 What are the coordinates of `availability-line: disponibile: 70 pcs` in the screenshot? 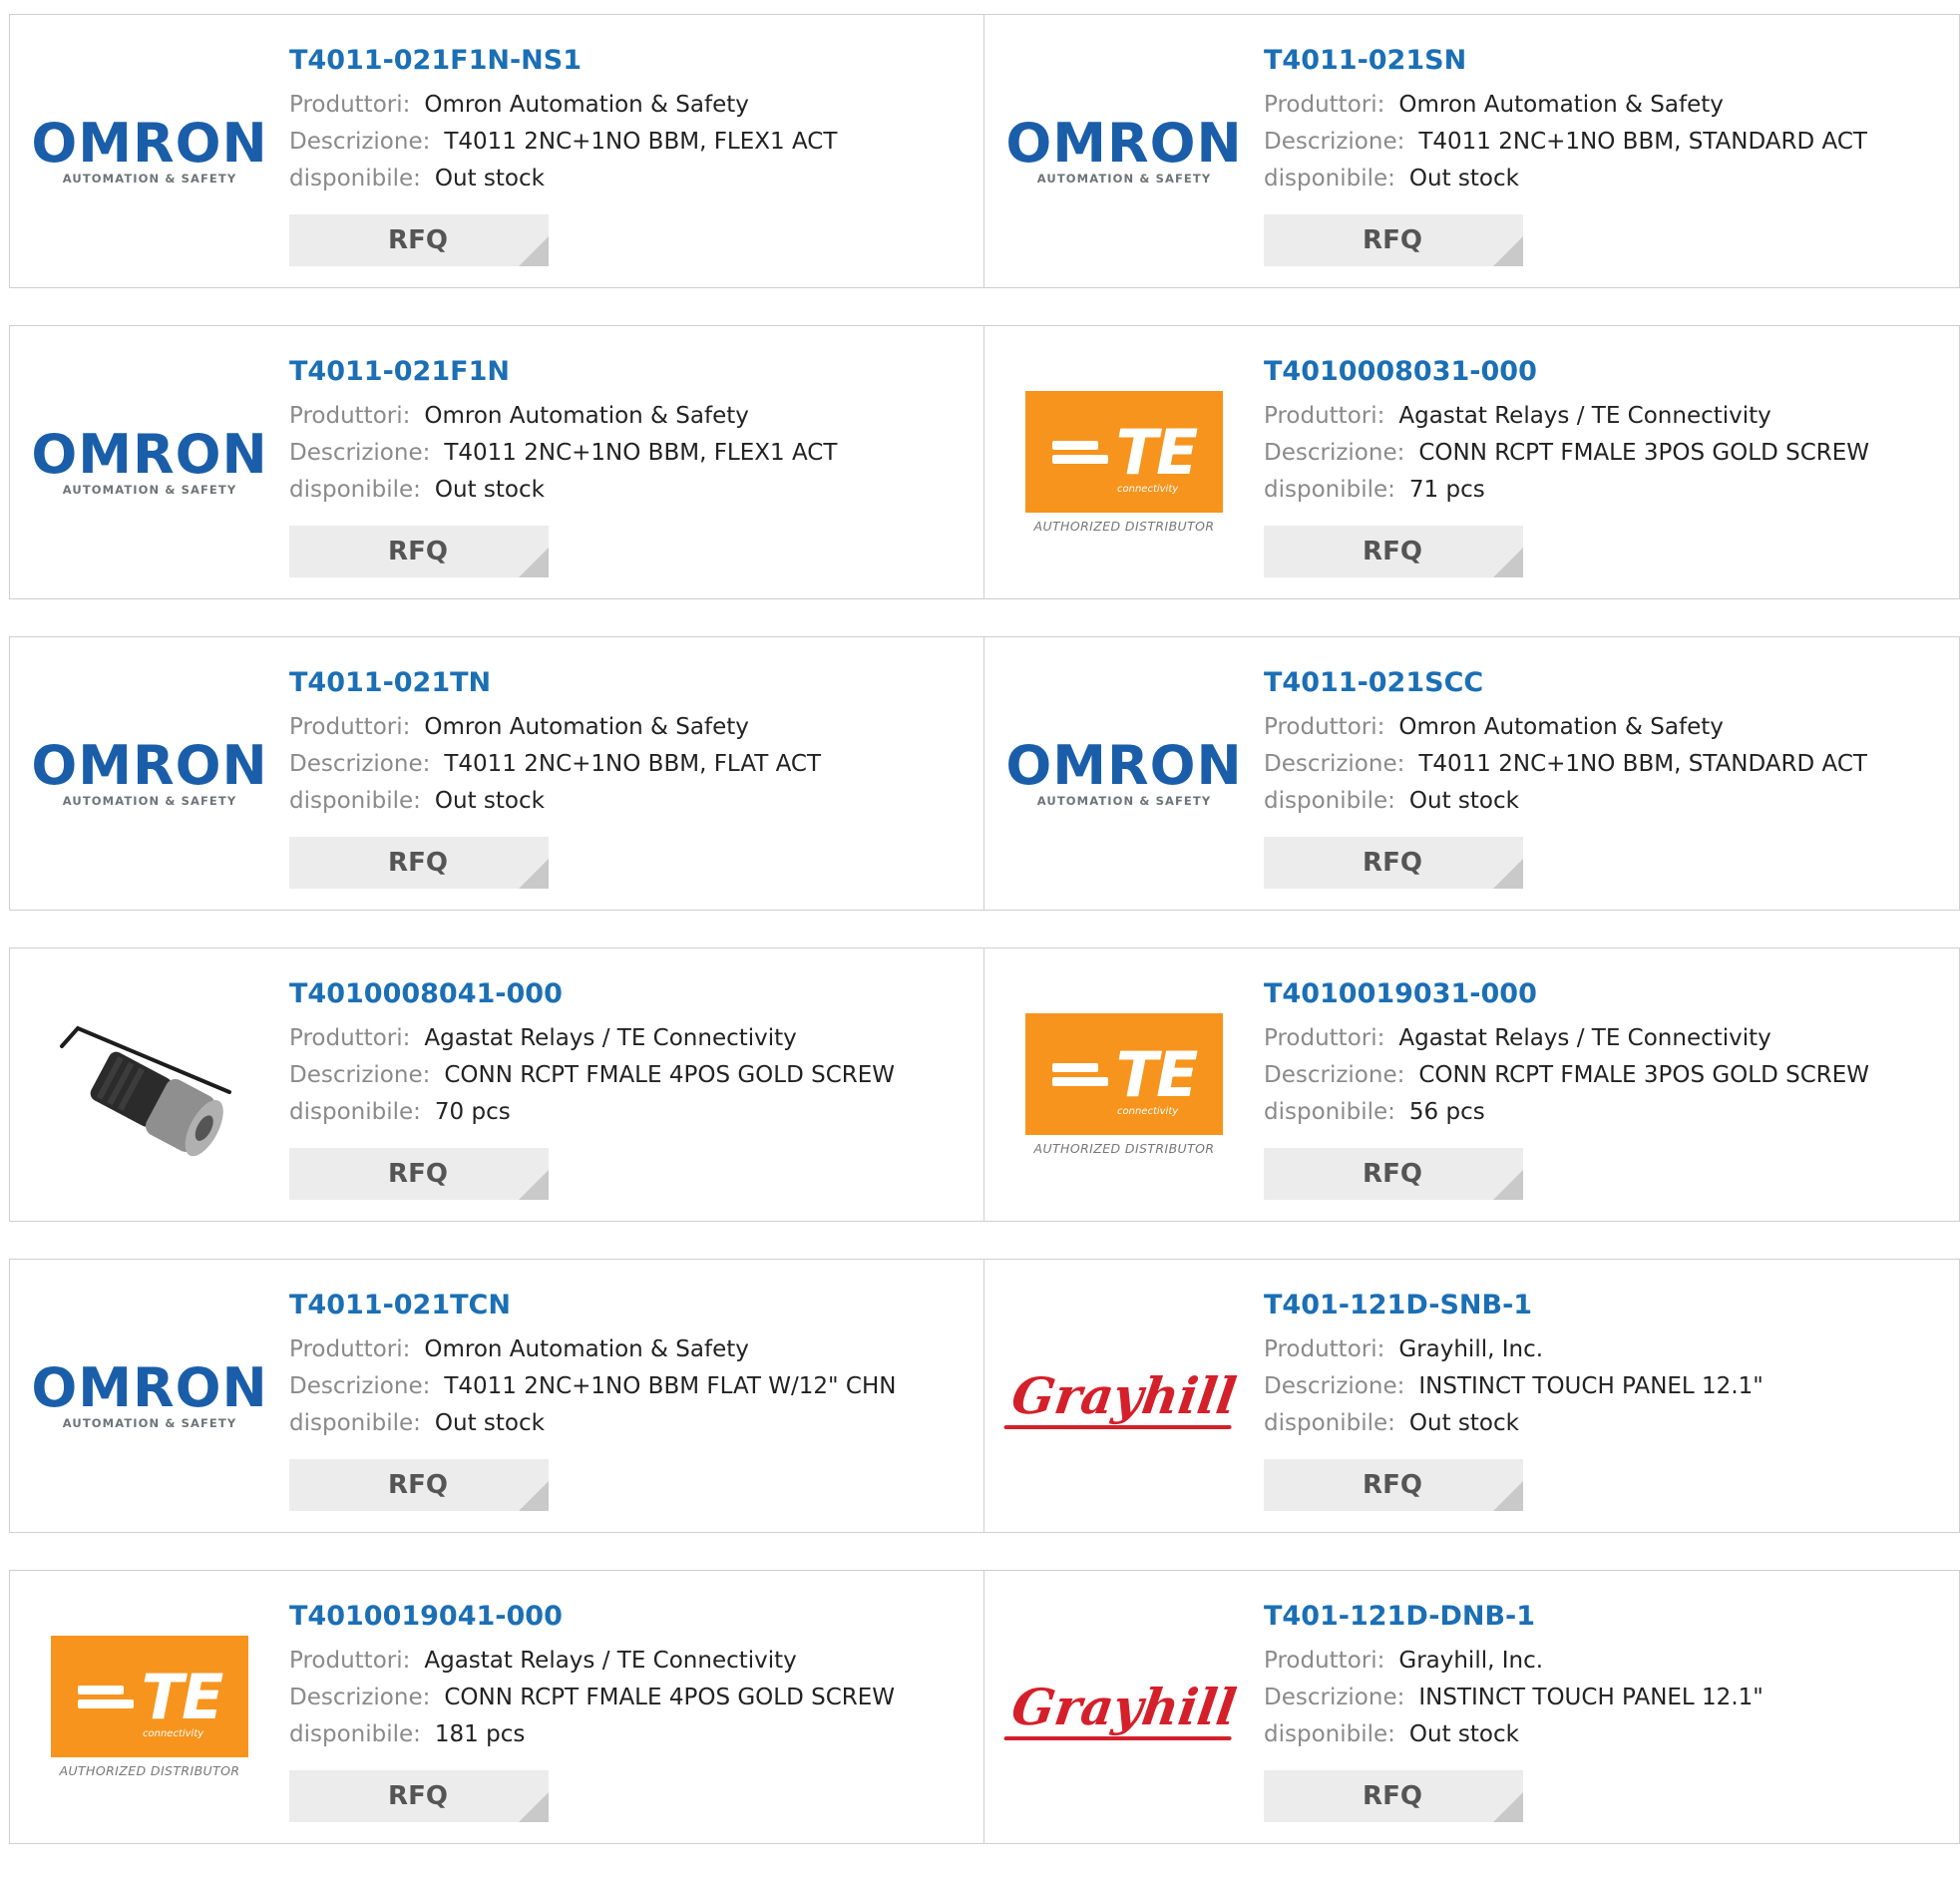 It's located at (632, 1112).